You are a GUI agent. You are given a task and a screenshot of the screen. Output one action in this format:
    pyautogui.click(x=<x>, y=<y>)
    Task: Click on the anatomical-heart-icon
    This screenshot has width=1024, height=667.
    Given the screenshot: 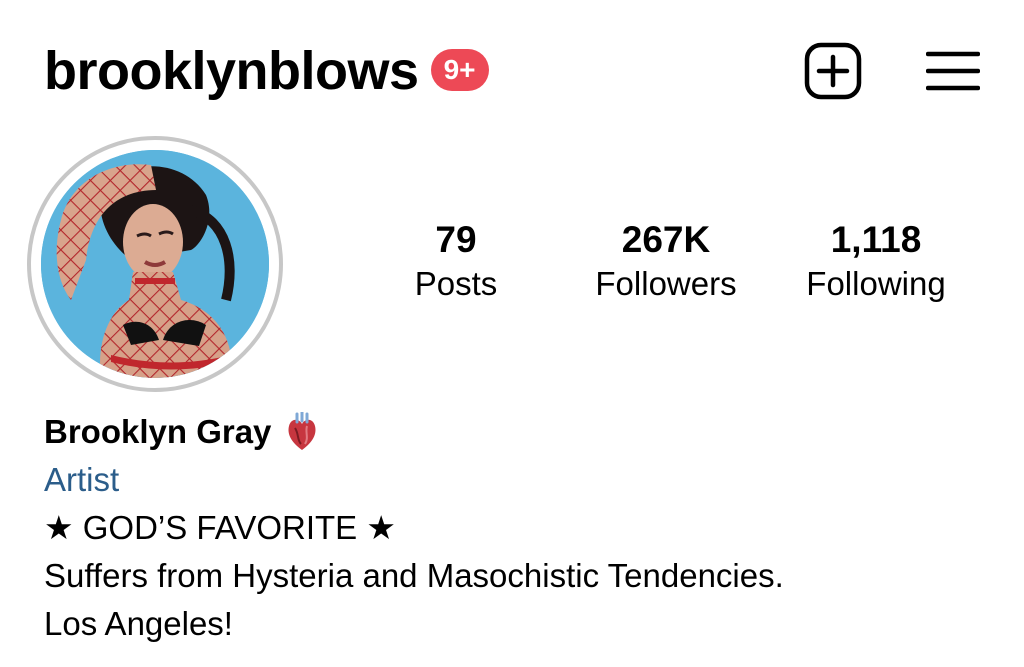 What is the action you would take?
    pyautogui.click(x=302, y=431)
    